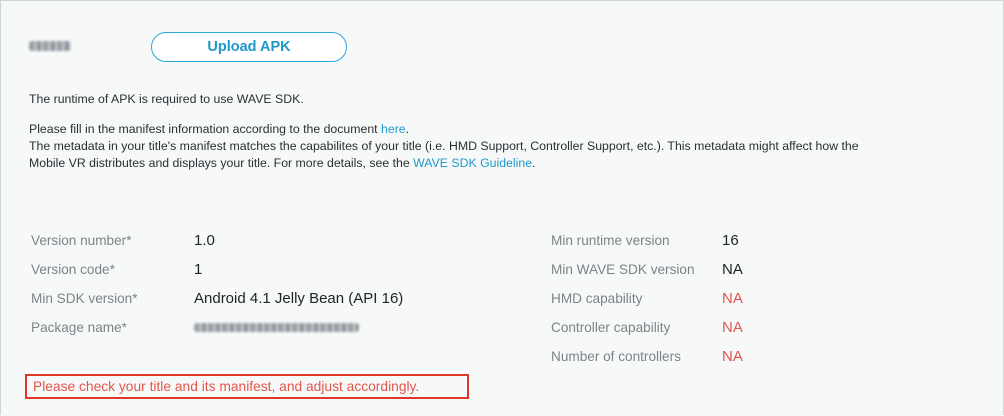 Image resolution: width=1004 pixels, height=416 pixels. I want to click on field-version-code: Version code* 1, so click(116, 269).